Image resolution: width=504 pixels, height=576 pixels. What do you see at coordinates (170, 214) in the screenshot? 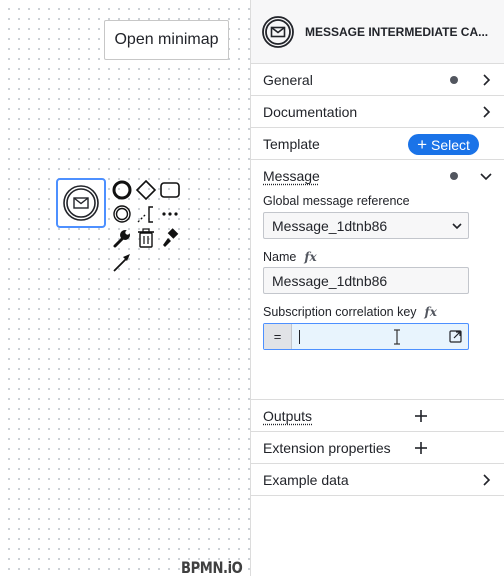
I see `more-icon` at bounding box center [170, 214].